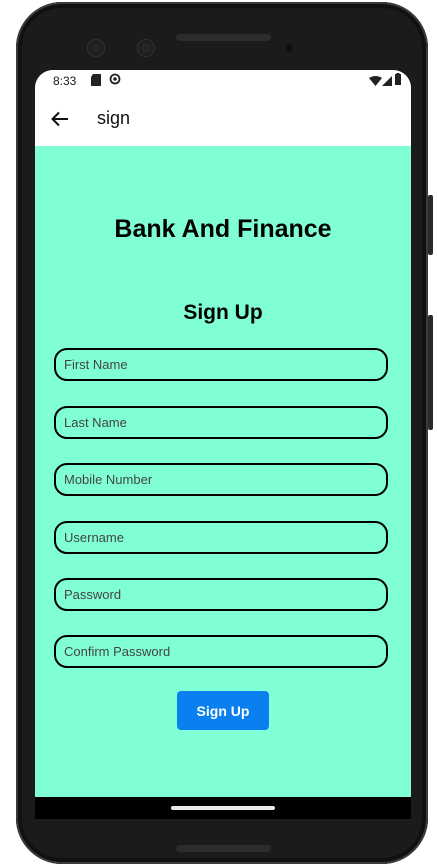 The height and width of the screenshot is (866, 437). I want to click on home-gesture-pill, so click(223, 808).